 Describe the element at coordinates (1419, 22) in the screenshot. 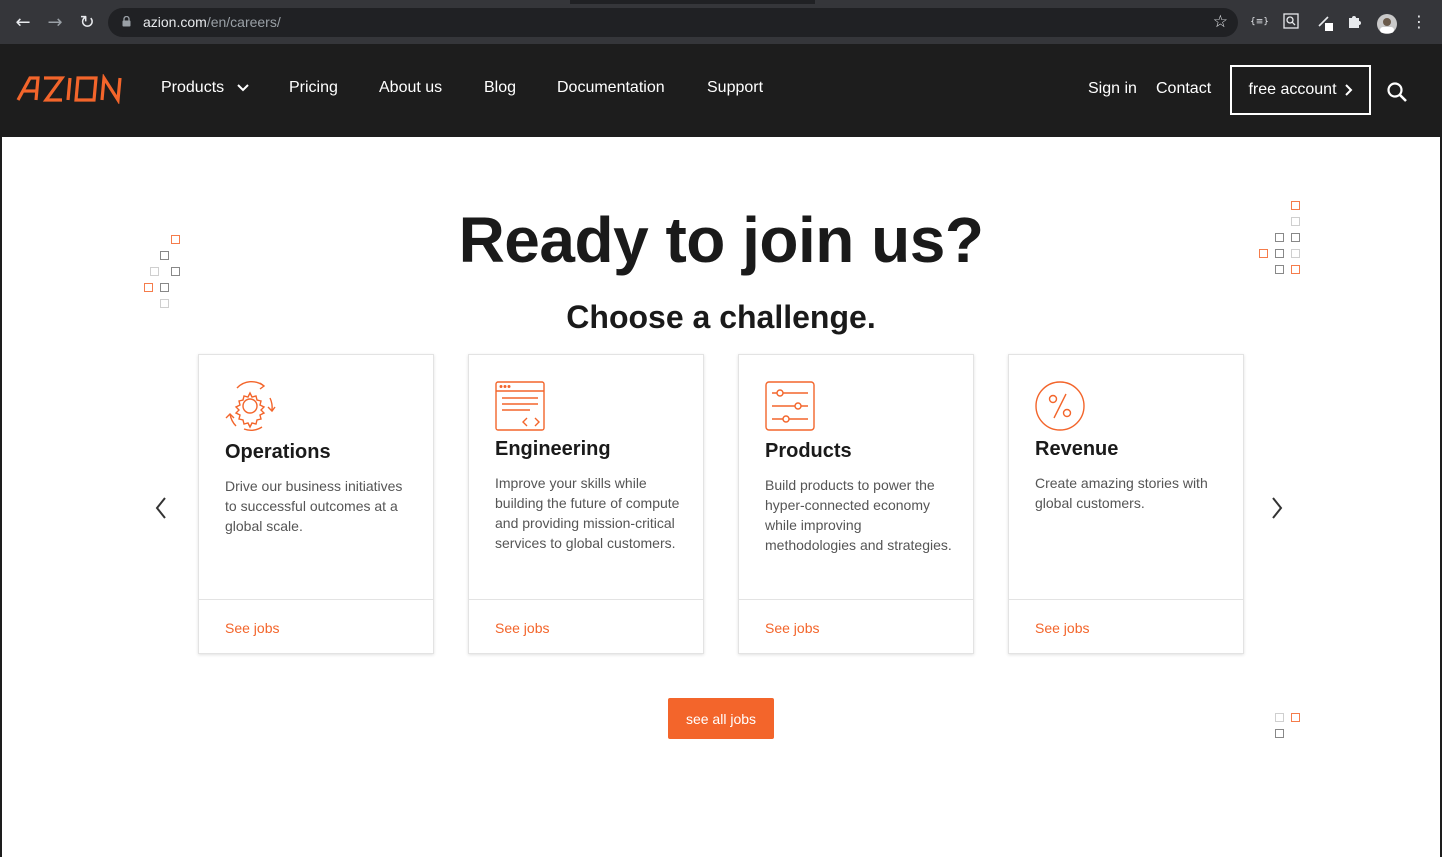

I see `menu-kebab-icon: ⋮` at that location.